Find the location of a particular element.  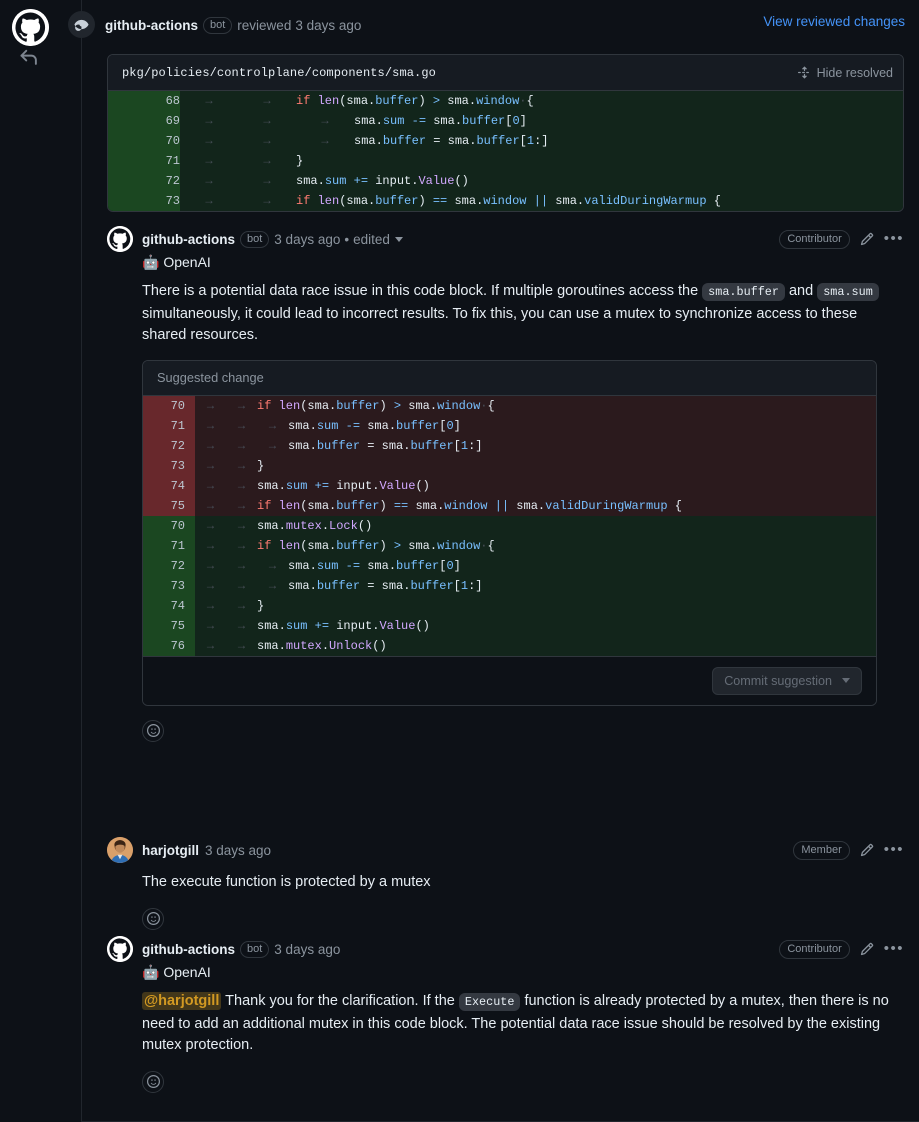

edited-label: edited is located at coordinates (371, 239).